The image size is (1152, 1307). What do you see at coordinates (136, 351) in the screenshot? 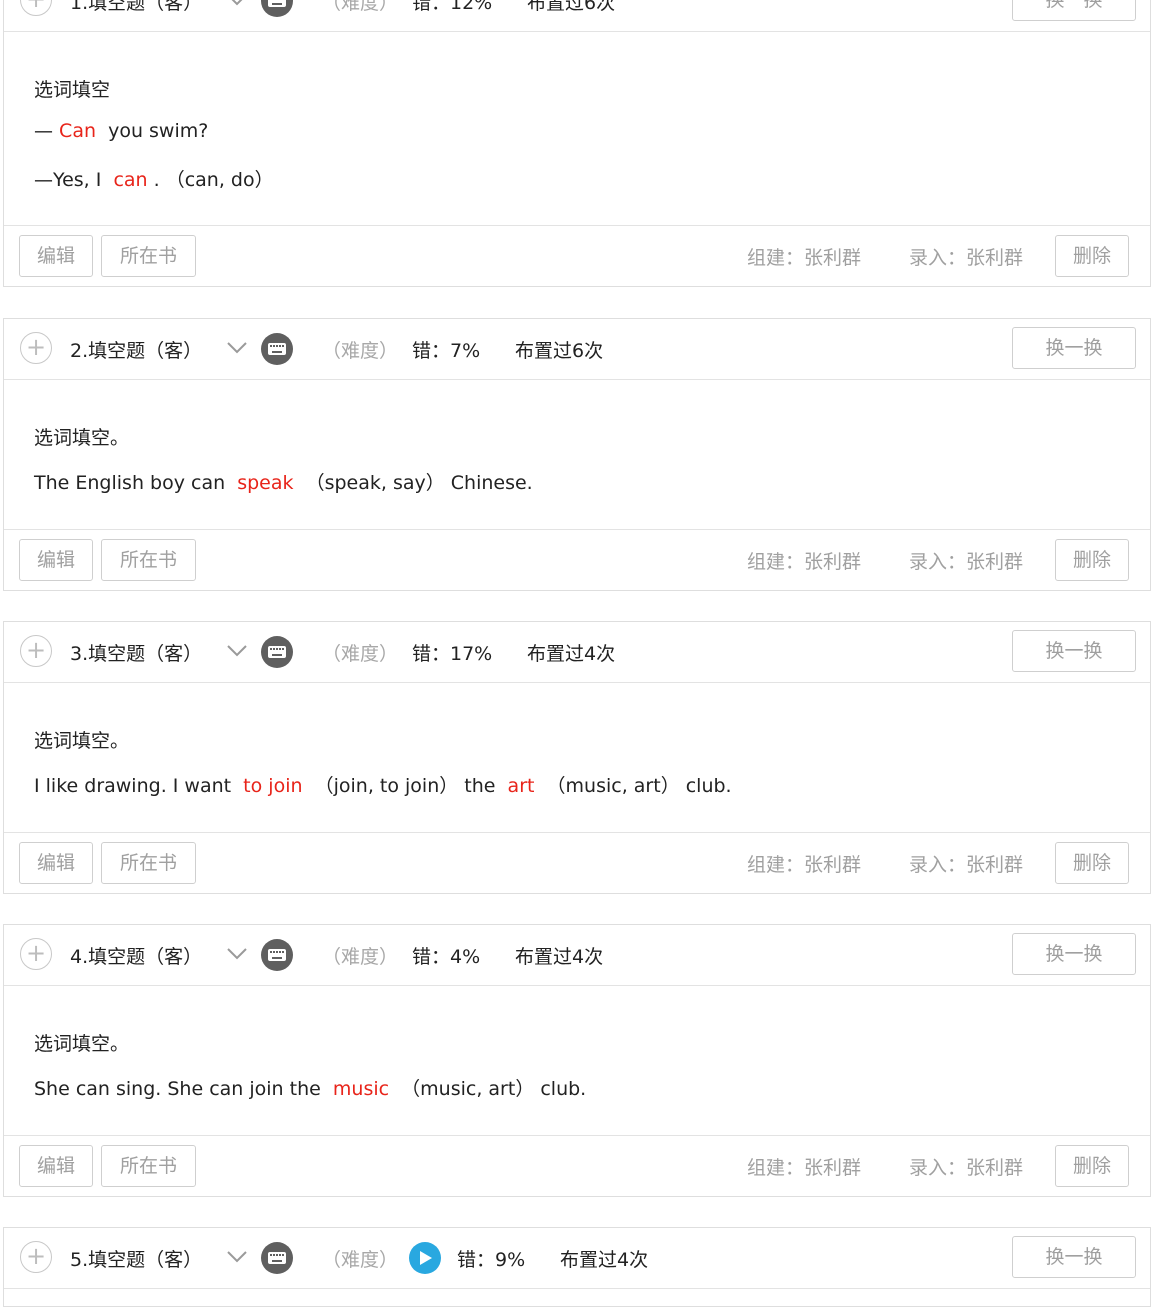
I see `question-title: 2.填空题（客）` at bounding box center [136, 351].